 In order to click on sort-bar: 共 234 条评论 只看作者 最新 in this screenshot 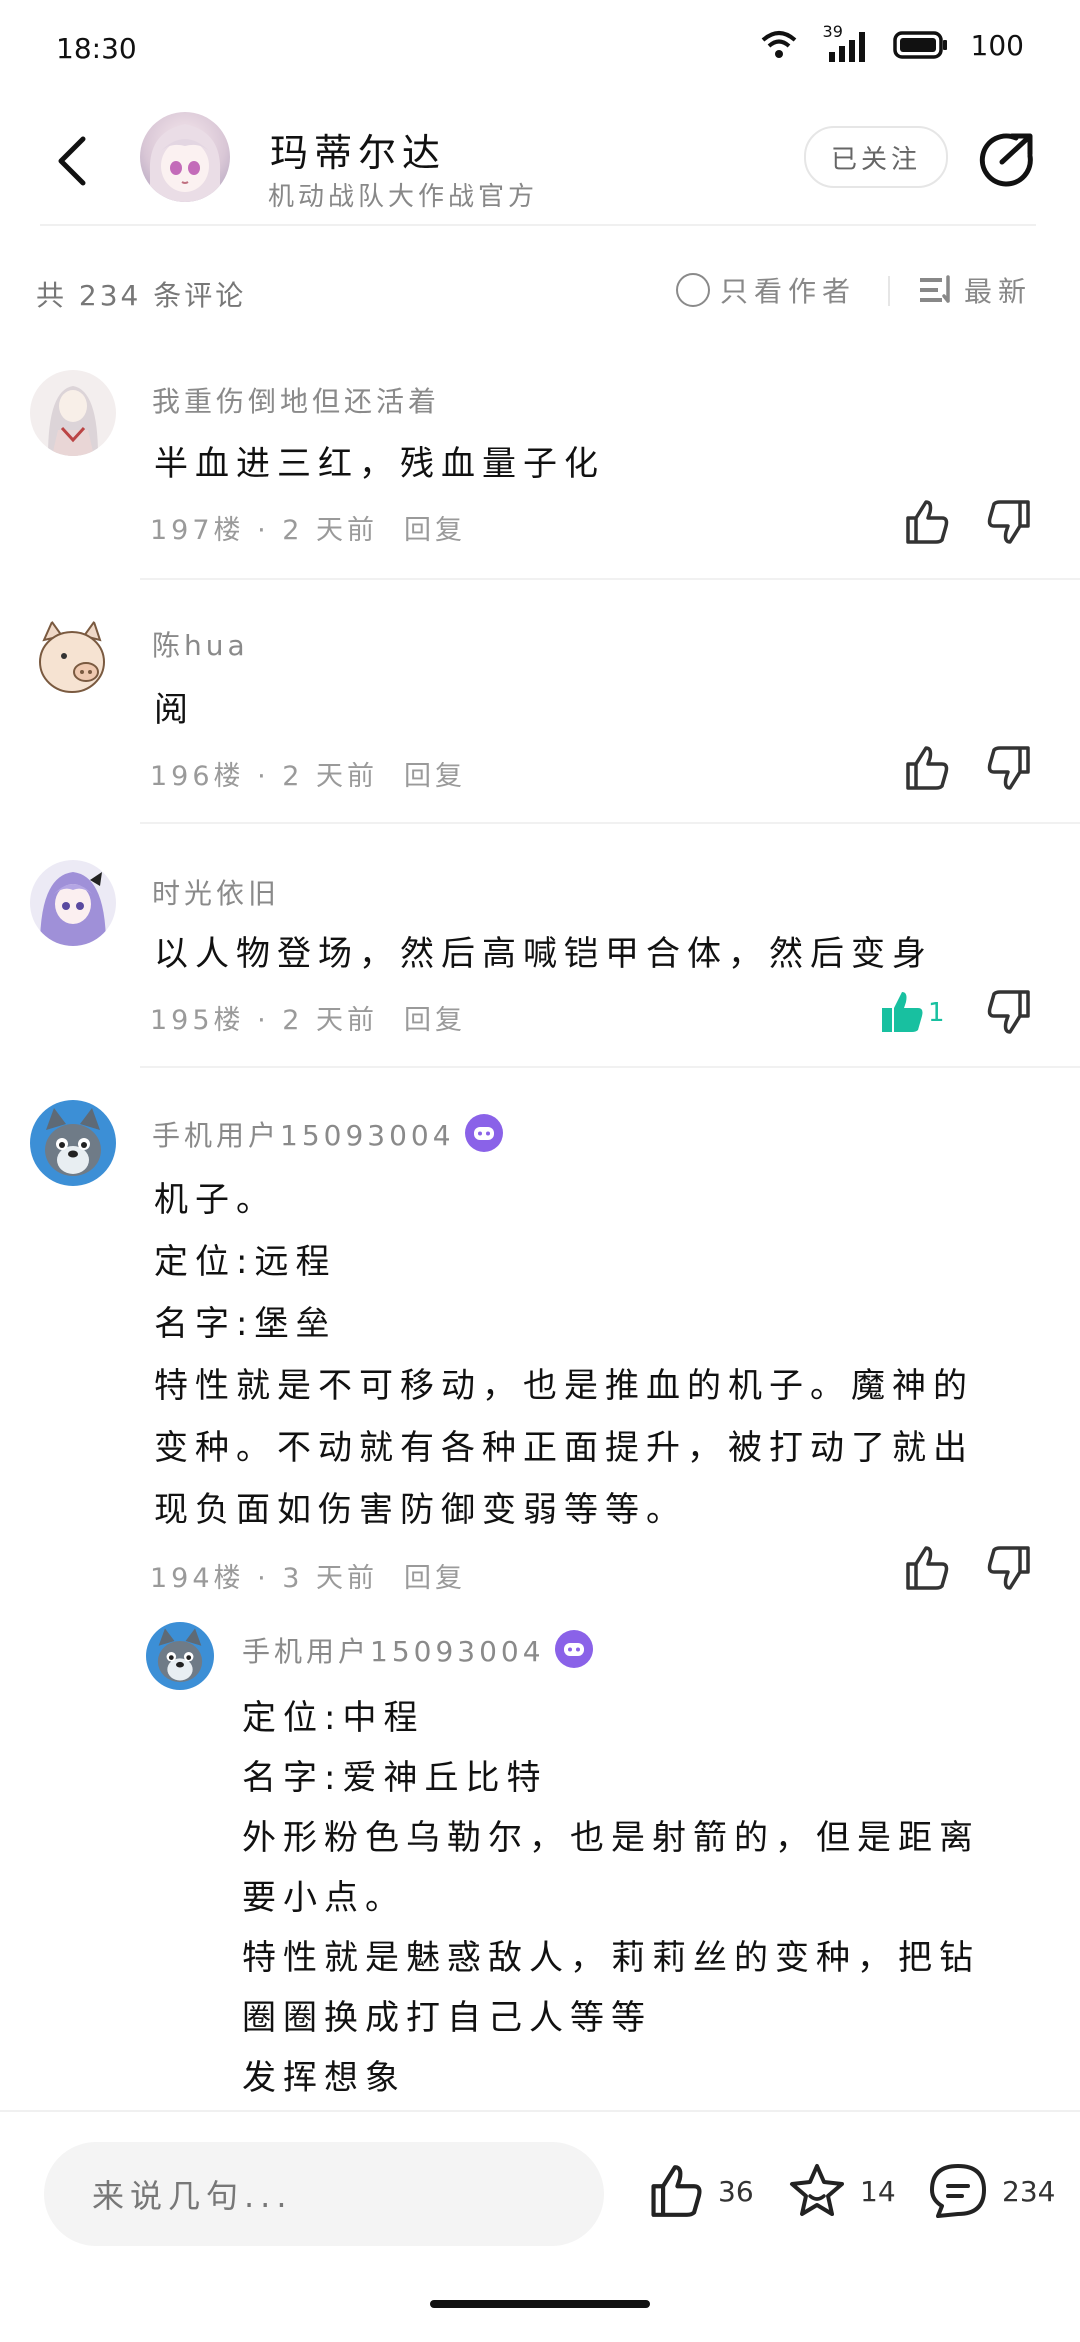, I will do `click(540, 292)`.